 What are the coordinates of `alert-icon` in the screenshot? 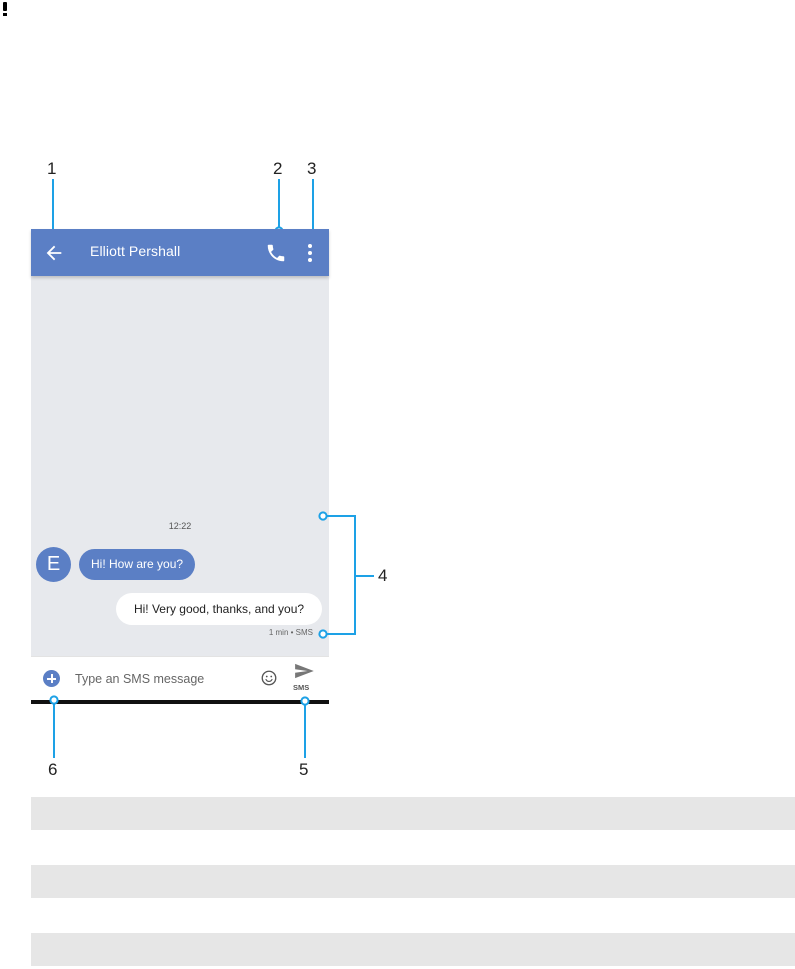 It's located at (5, 9).